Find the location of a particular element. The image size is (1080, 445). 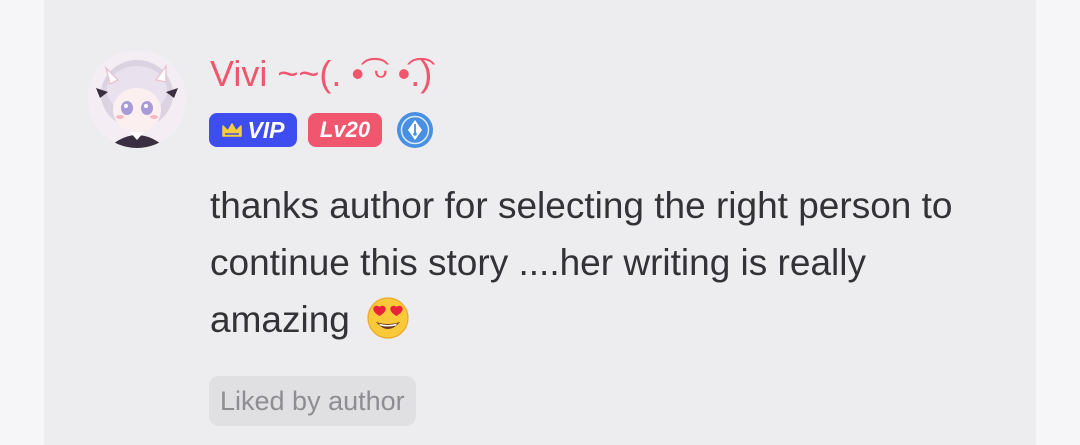

level-badge: Lv20 is located at coordinates (345, 130).